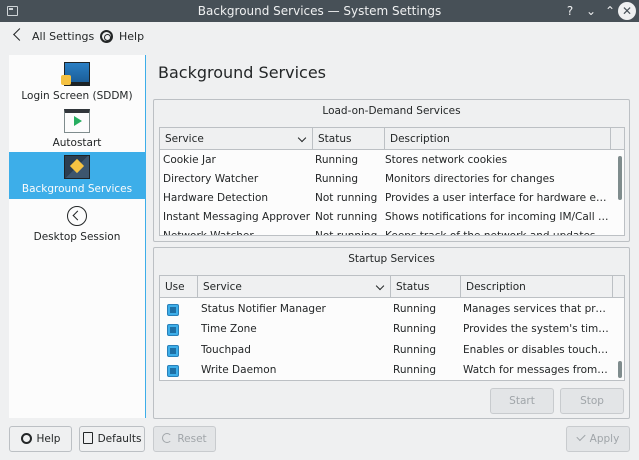  I want to click on back-chevron-icon, so click(19, 34).